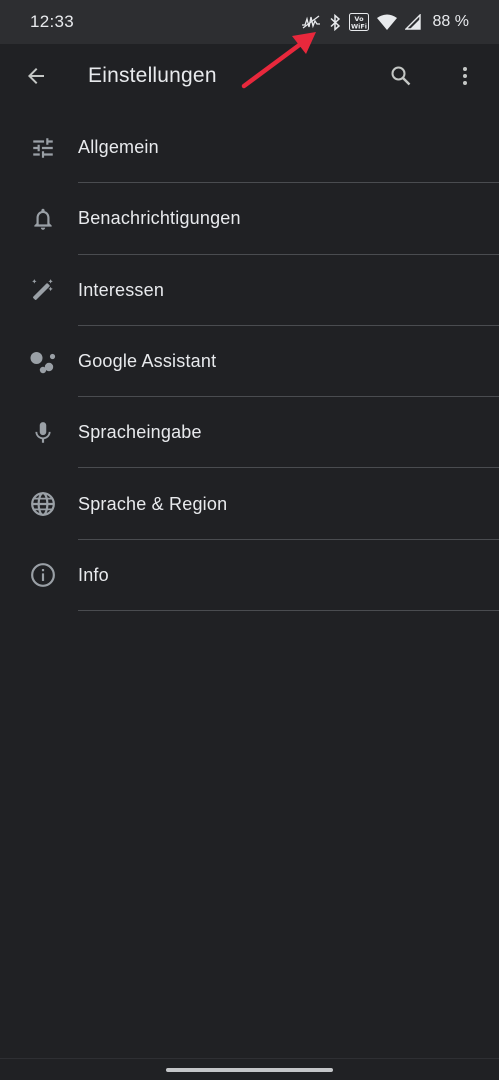 This screenshot has width=499, height=1080. Describe the element at coordinates (43, 148) in the screenshot. I see `tune-icon` at that location.